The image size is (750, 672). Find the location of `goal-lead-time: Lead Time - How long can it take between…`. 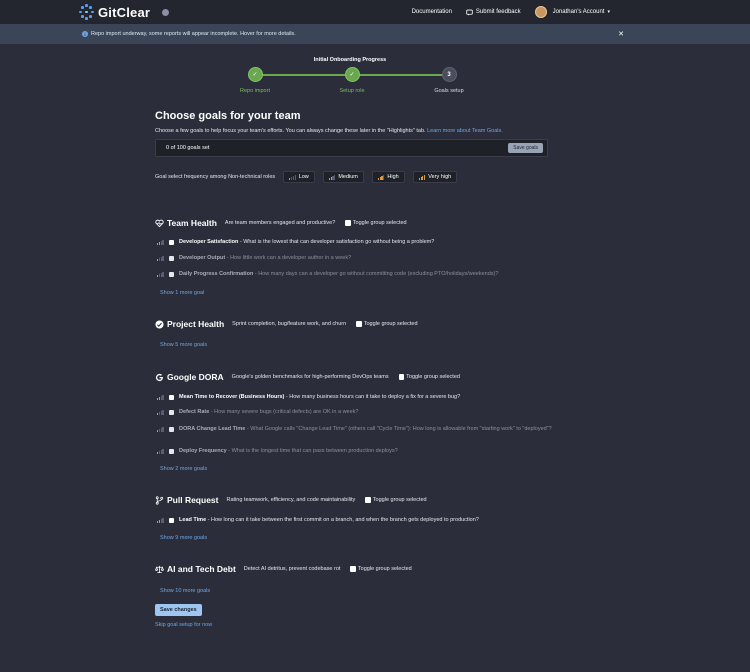

goal-lead-time: Lead Time - How long can it take between… is located at coordinates (357, 521).